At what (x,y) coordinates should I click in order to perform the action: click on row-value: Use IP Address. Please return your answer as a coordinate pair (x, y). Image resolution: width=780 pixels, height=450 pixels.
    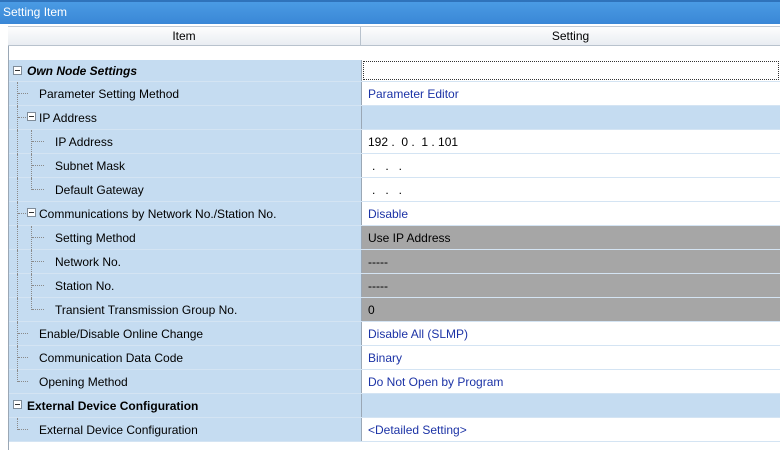
    Looking at the image, I should click on (571, 237).